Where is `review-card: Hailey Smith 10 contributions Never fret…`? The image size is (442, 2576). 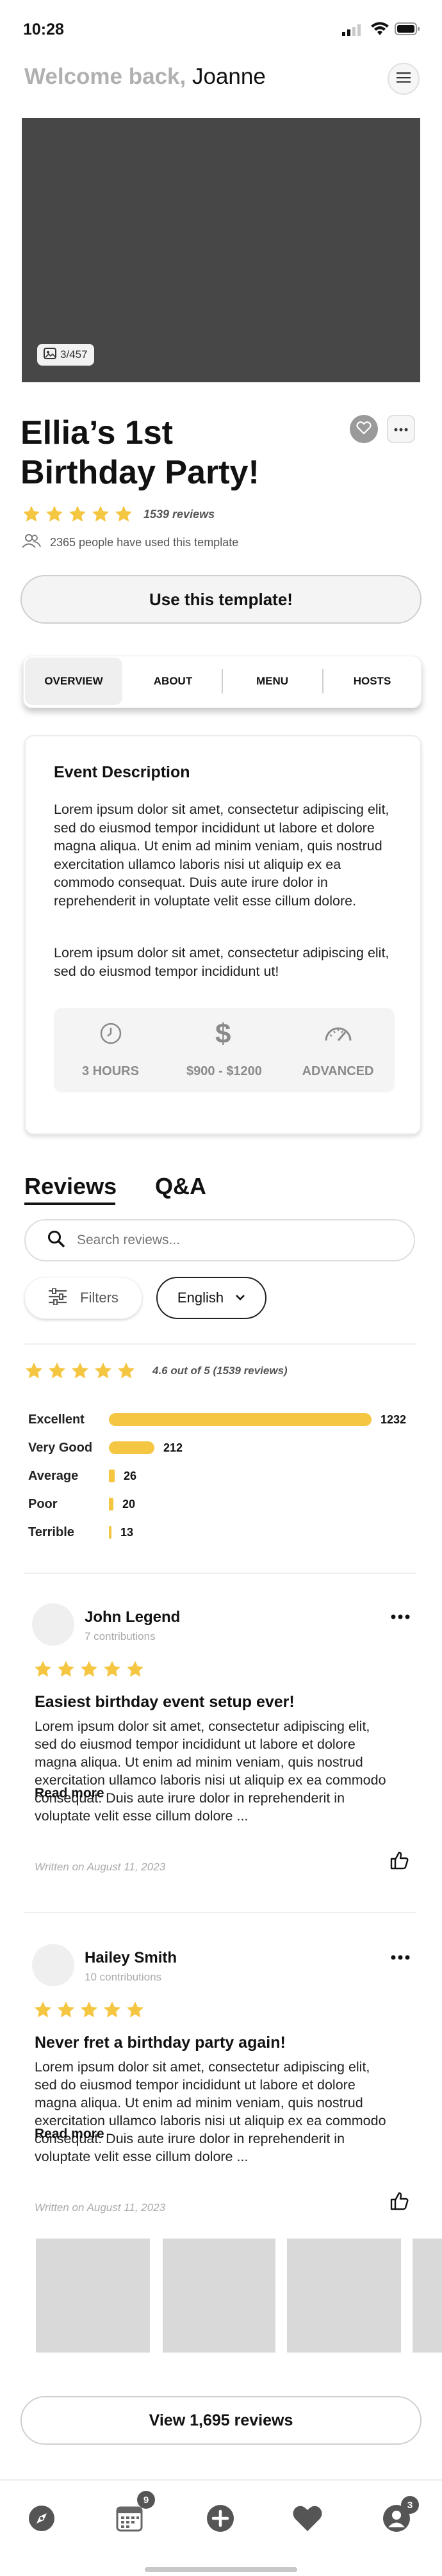 review-card: Hailey Smith 10 contributions Never fret… is located at coordinates (220, 2082).